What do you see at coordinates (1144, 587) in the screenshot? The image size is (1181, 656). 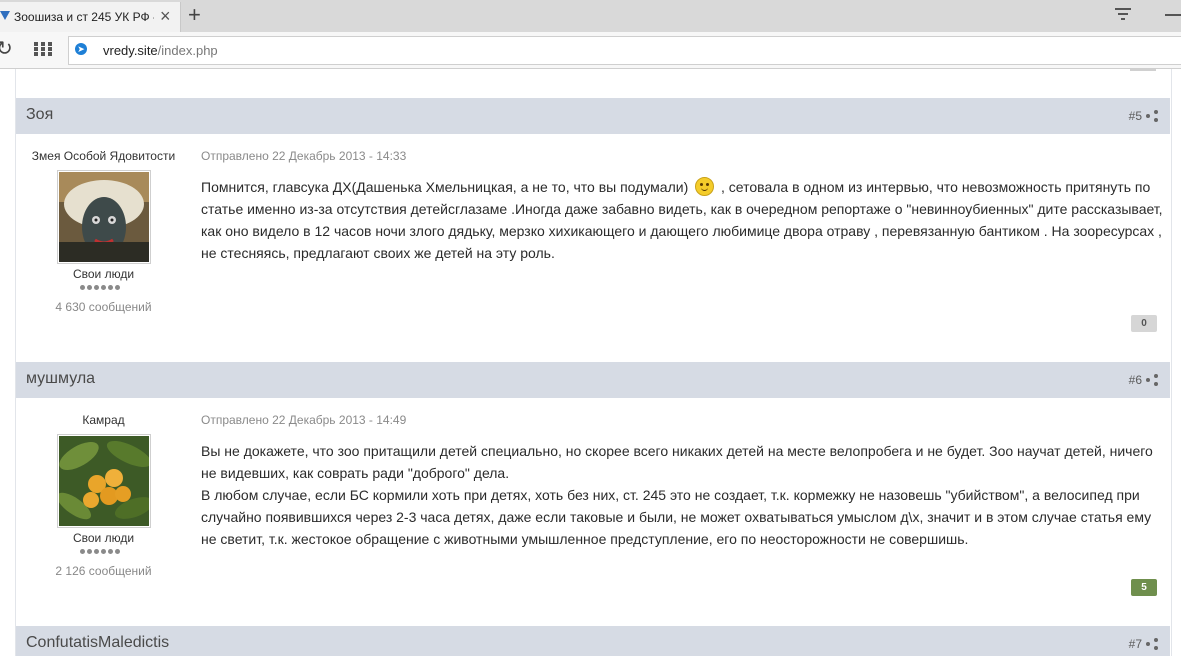 I see `reputation-badge: 5` at bounding box center [1144, 587].